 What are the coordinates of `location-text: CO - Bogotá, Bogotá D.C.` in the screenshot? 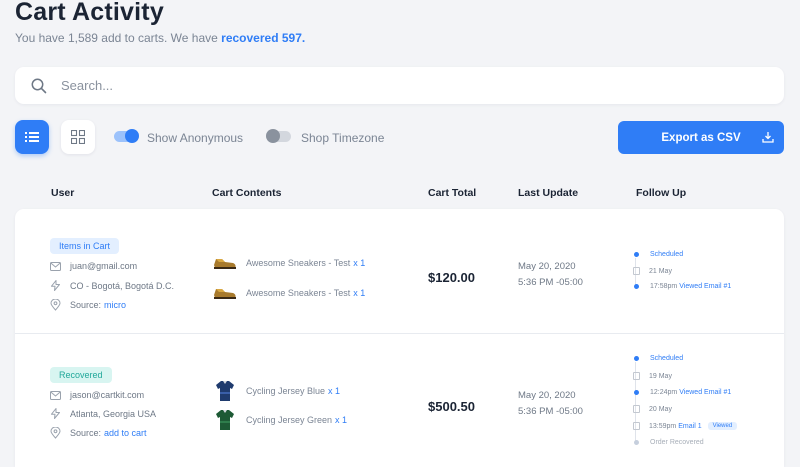 It's located at (122, 285).